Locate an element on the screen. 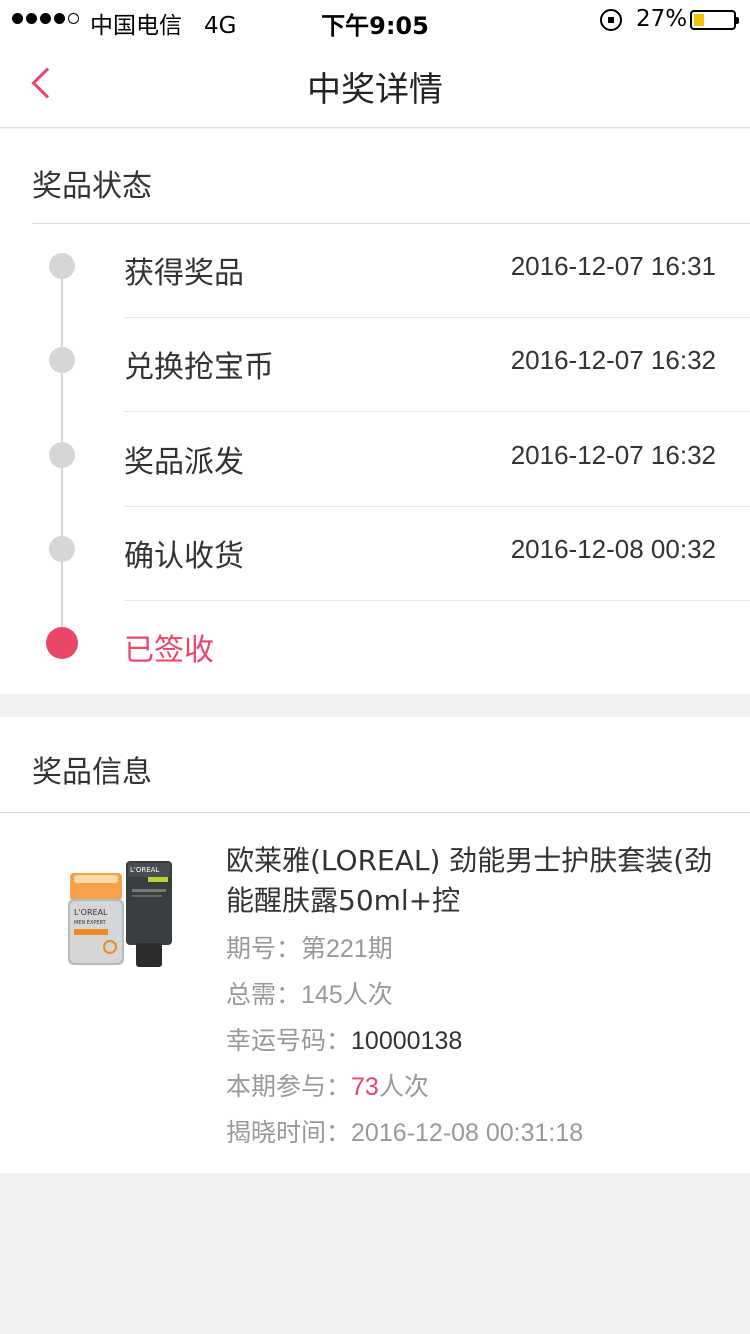 The width and height of the screenshot is (750, 1334). period-row: 期号：第221期 is located at coordinates (309, 947).